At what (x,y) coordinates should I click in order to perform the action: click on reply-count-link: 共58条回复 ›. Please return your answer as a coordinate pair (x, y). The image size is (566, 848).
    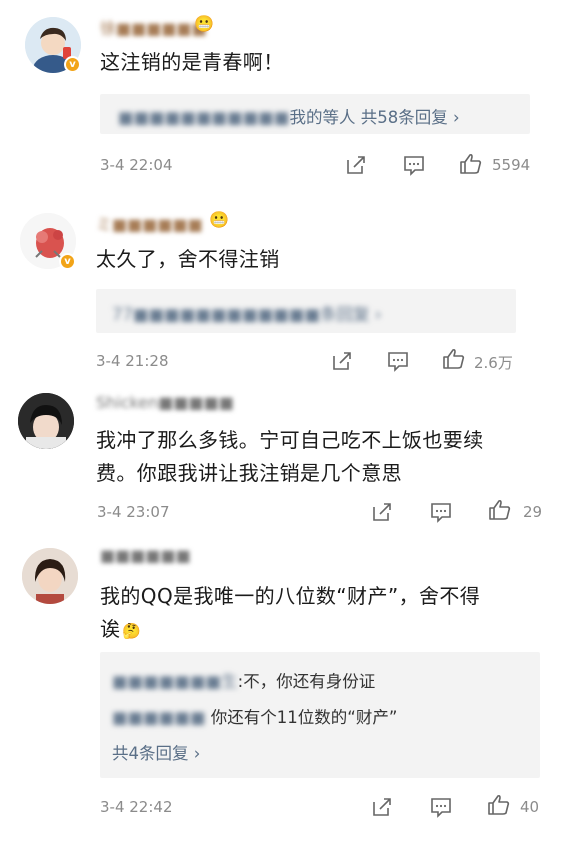
    Looking at the image, I should click on (410, 117).